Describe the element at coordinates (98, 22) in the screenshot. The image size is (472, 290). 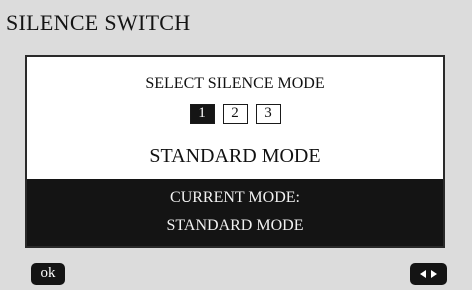
I see `page-title: SILENCE SWITCH` at that location.